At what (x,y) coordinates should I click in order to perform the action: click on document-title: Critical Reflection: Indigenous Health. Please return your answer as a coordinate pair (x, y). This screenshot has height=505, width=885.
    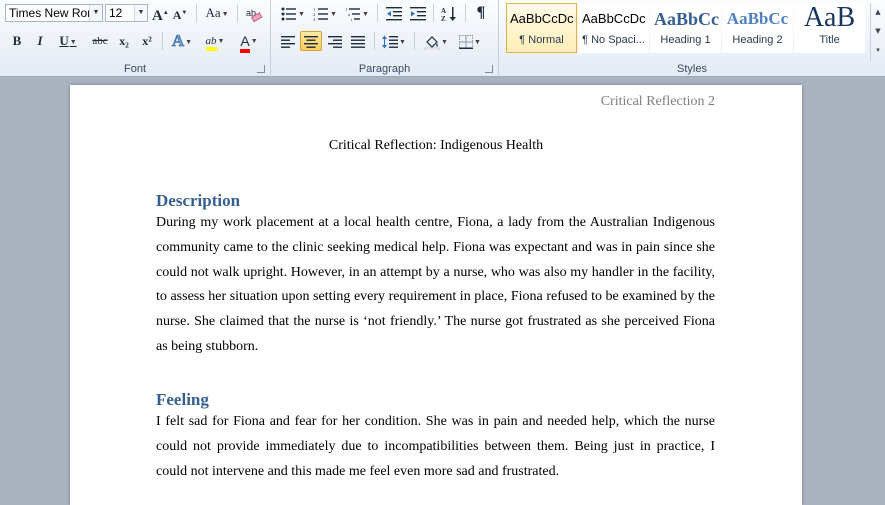
    Looking at the image, I should click on (436, 145).